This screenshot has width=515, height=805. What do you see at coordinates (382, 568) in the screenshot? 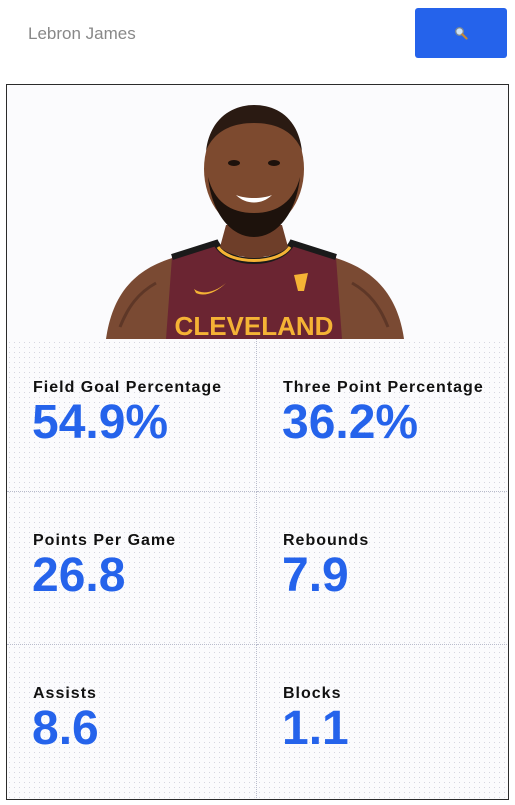
I see `stat-rebounds: Rebounds 7.9` at bounding box center [382, 568].